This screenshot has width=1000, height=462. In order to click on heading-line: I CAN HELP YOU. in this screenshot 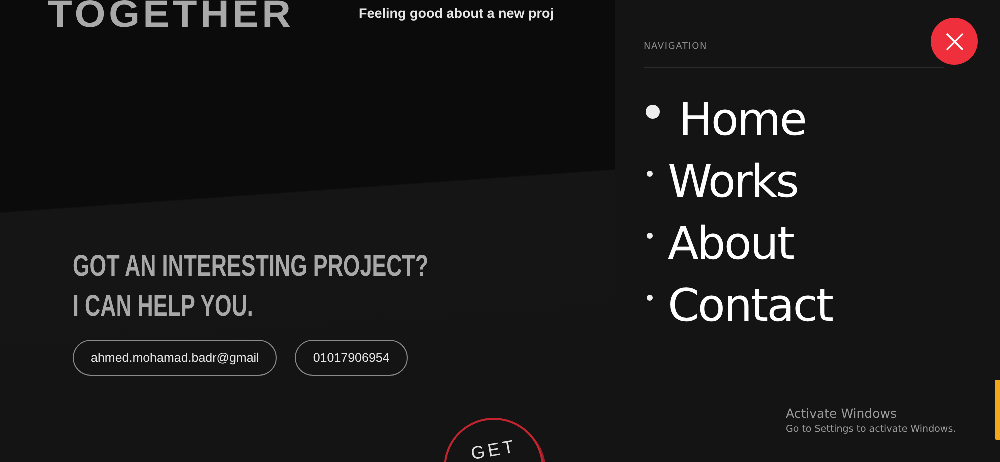, I will do `click(163, 307)`.